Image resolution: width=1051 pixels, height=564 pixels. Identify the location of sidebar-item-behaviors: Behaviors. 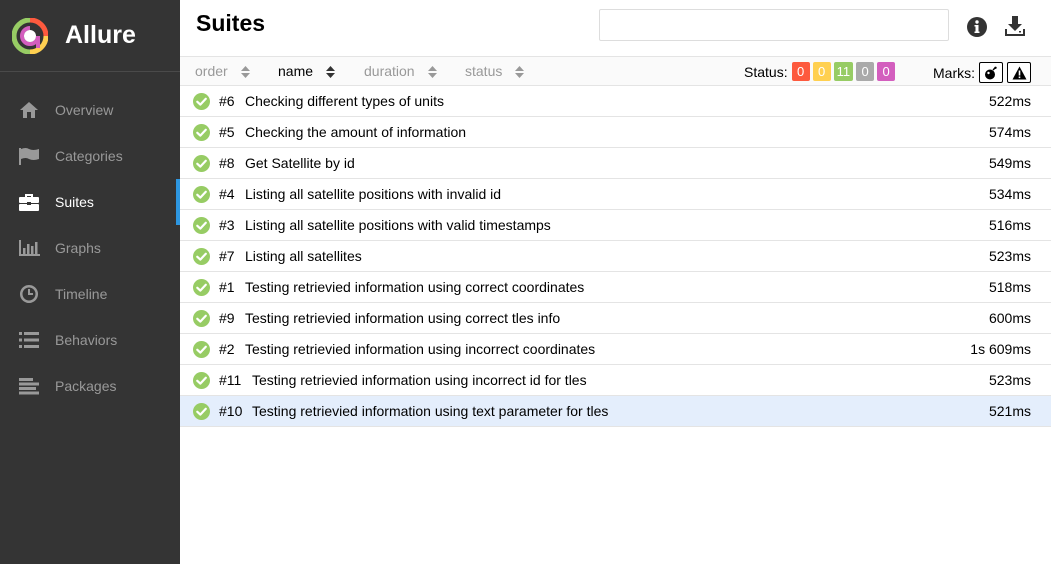
(90, 340).